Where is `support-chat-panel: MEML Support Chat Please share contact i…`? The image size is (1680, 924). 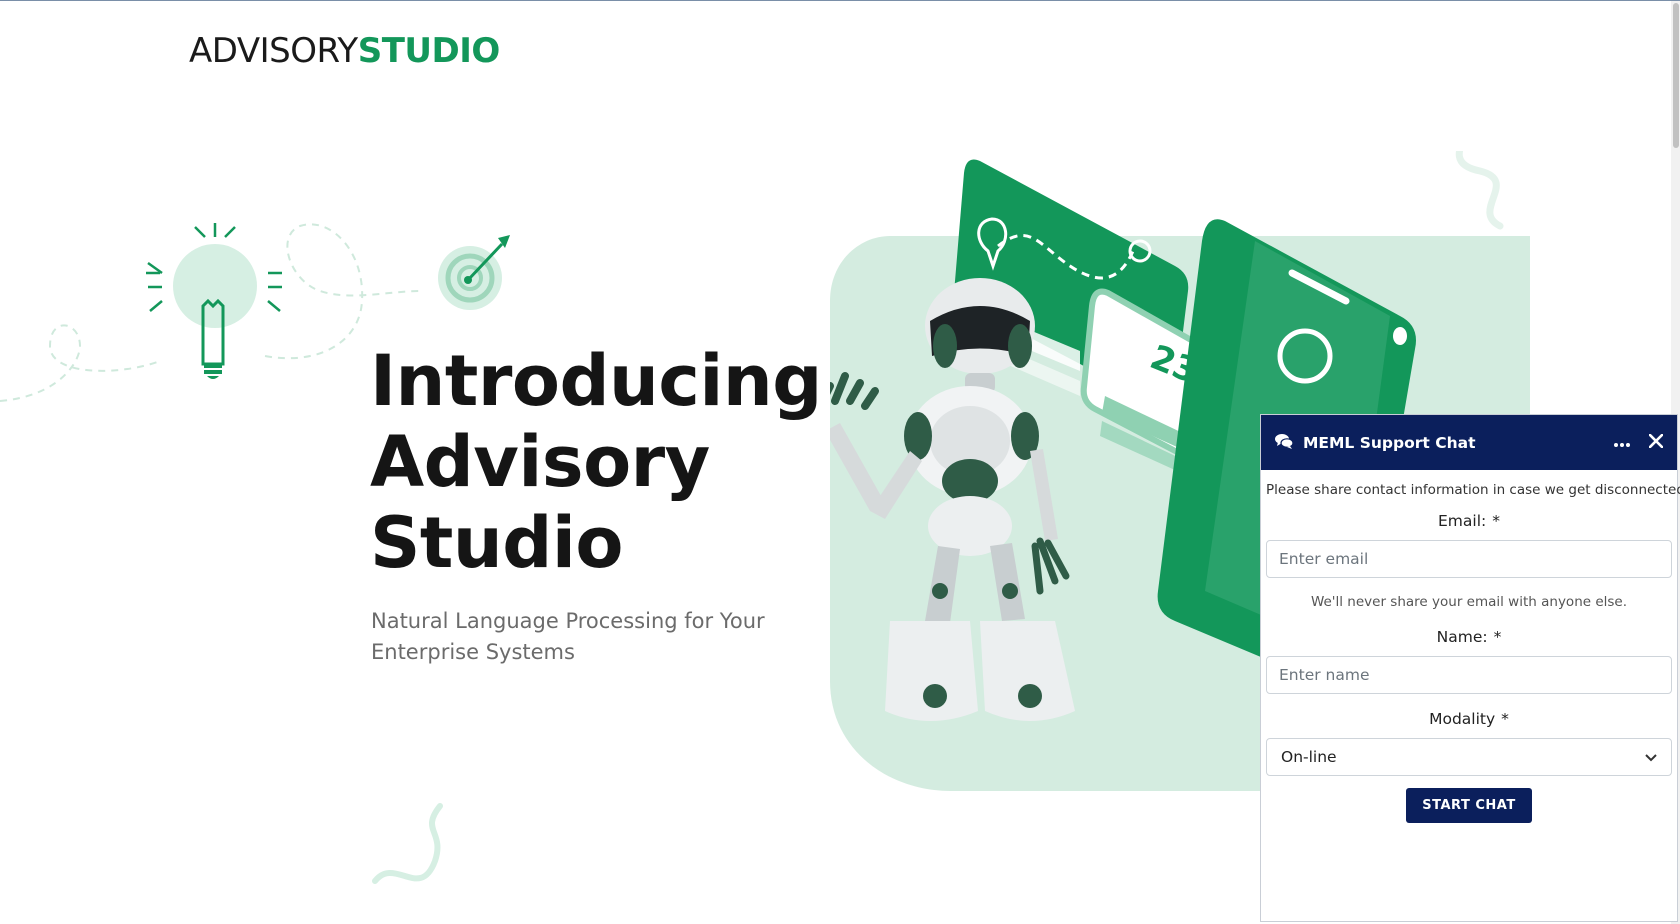
support-chat-panel: MEML Support Chat Please share contact i… is located at coordinates (1470, 668).